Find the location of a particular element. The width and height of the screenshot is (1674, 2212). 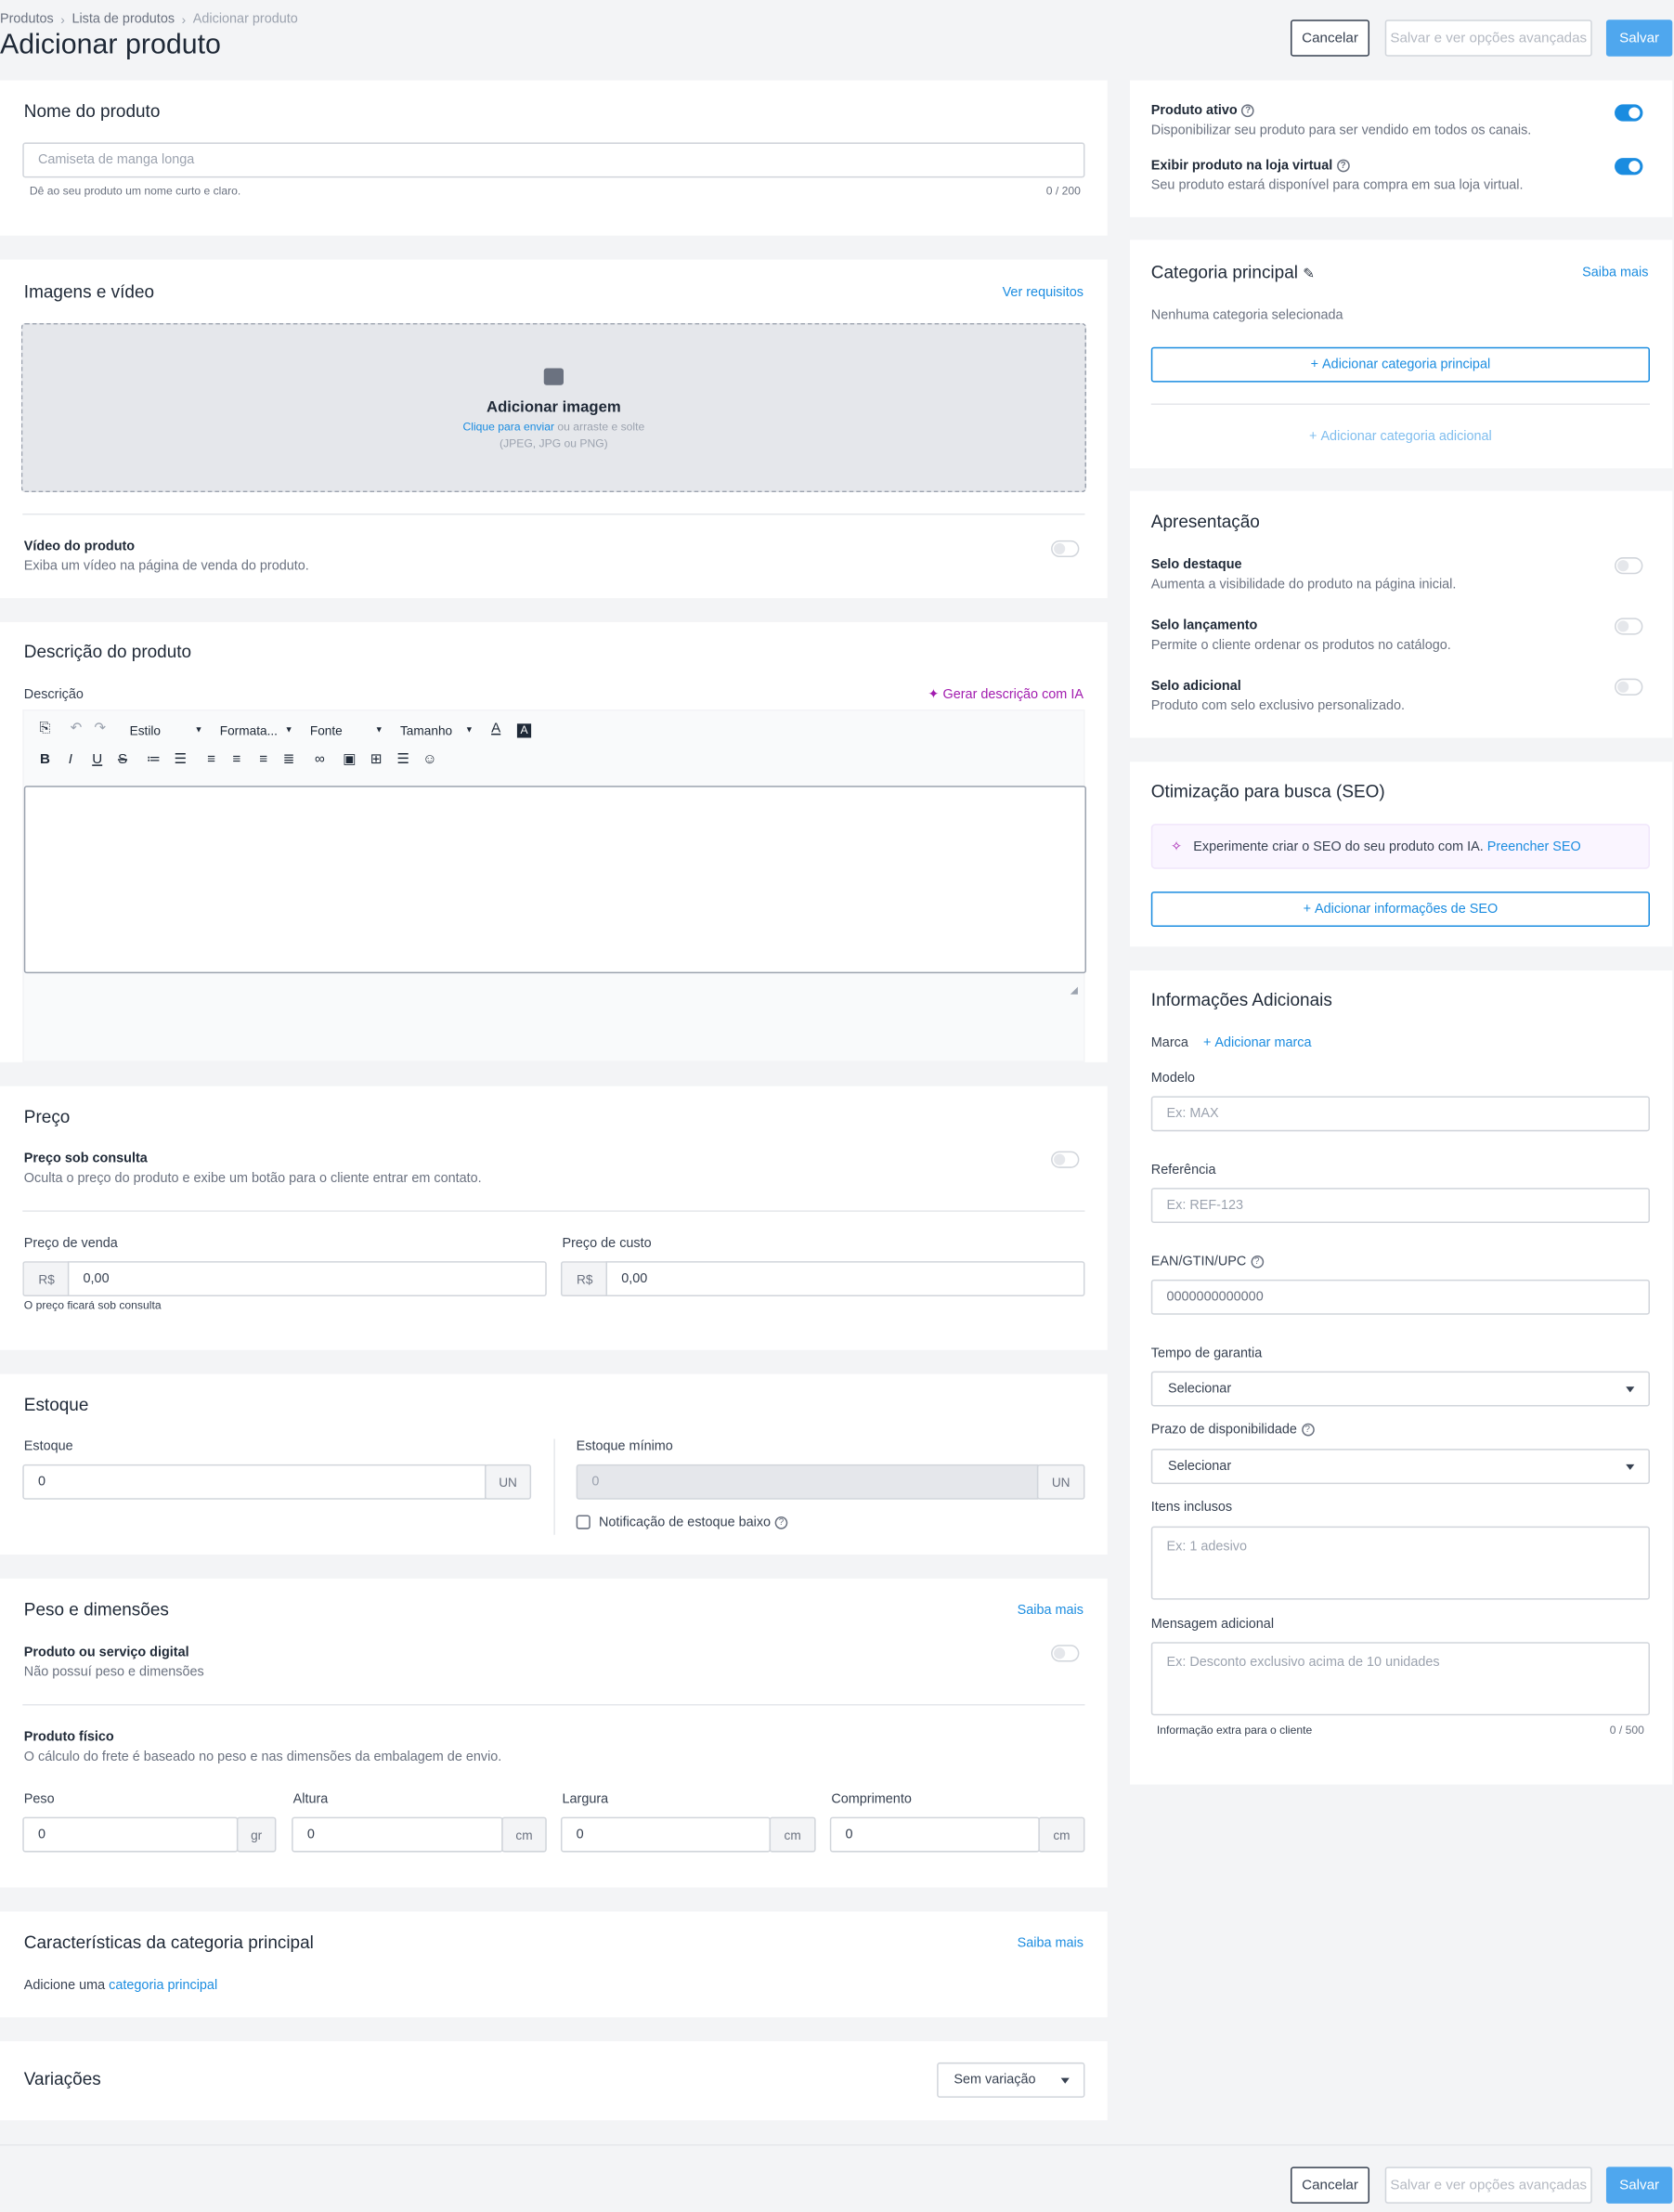

align-right-icon: ≡ is located at coordinates (263, 760).